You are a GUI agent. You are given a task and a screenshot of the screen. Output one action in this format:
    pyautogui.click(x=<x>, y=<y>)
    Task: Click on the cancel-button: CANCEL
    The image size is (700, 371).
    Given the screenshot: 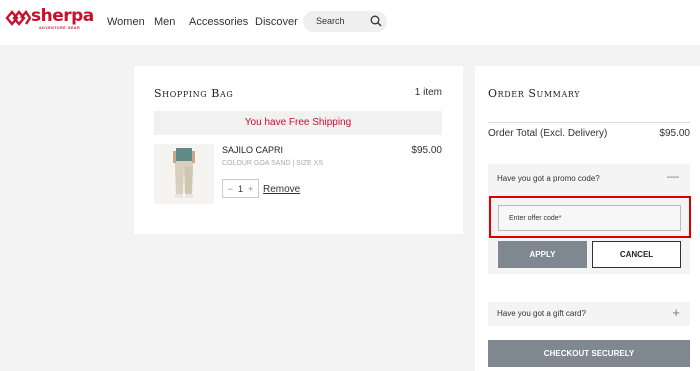 What is the action you would take?
    pyautogui.click(x=636, y=254)
    